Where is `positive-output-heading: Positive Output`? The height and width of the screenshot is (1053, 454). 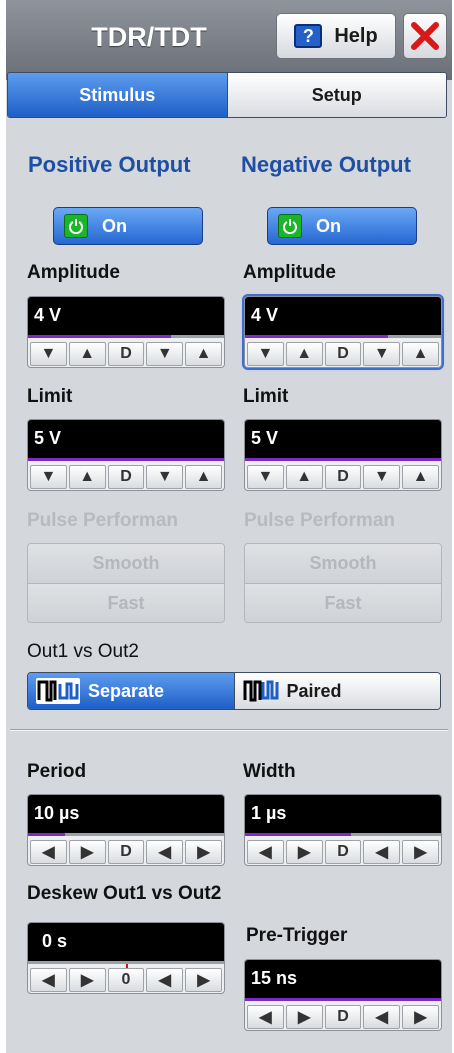
positive-output-heading: Positive Output is located at coordinates (109, 164).